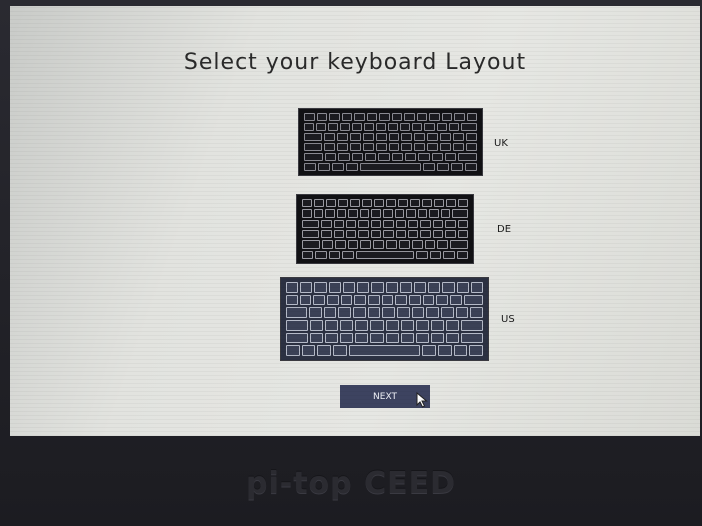  What do you see at coordinates (384, 319) in the screenshot?
I see `keyboard-image-us` at bounding box center [384, 319].